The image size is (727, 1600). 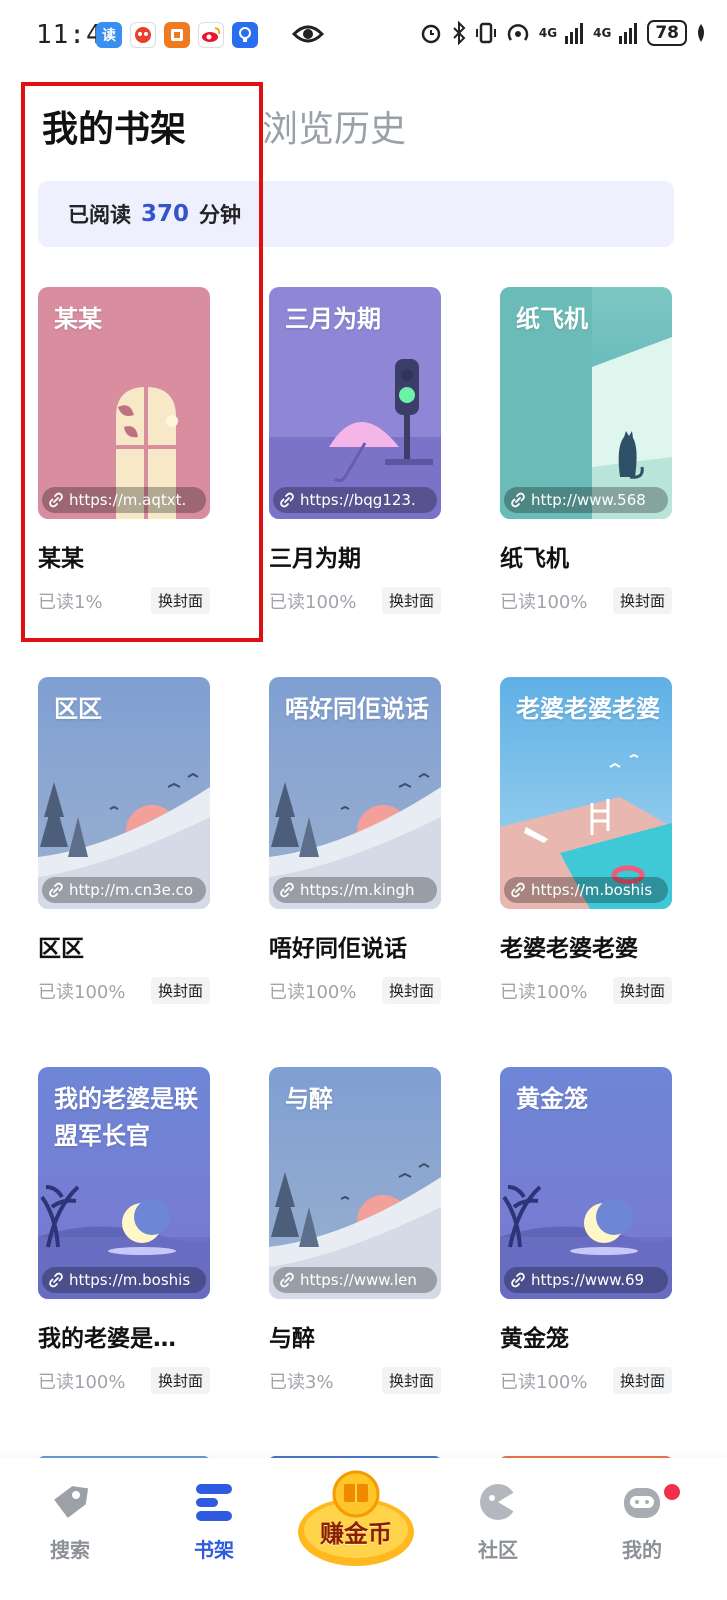 What do you see at coordinates (214, 1550) in the screenshot?
I see `nav-bookshelf-label: 书架` at bounding box center [214, 1550].